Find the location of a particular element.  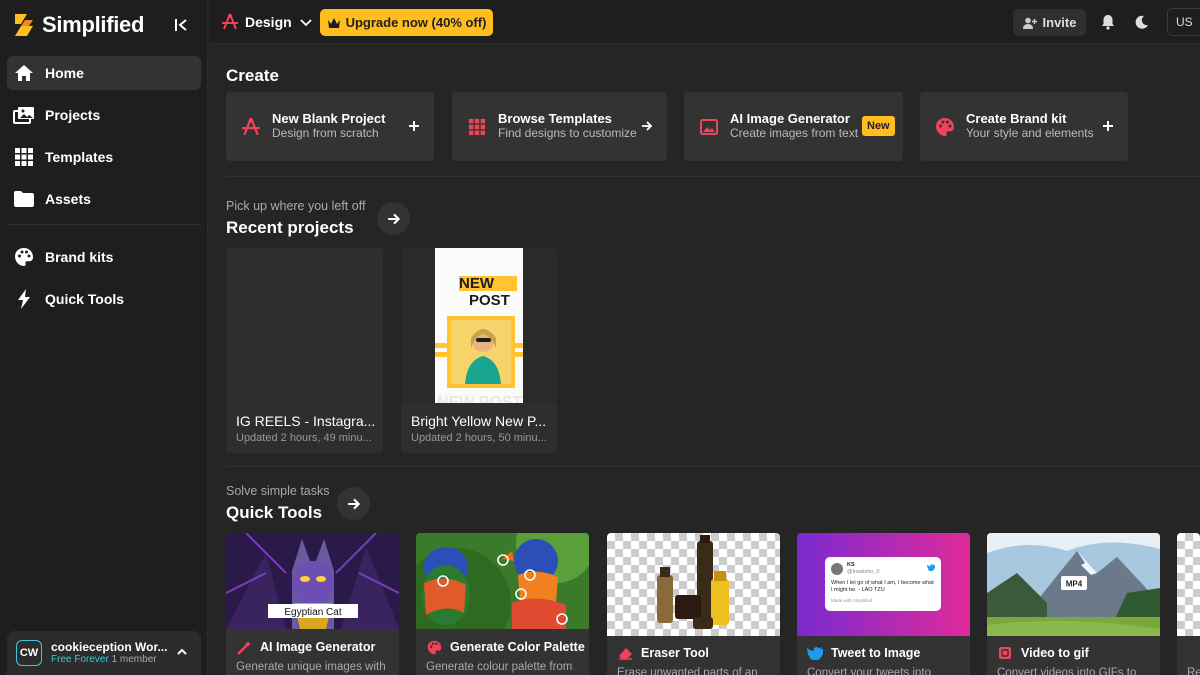

notifications-button is located at coordinates (1108, 22).